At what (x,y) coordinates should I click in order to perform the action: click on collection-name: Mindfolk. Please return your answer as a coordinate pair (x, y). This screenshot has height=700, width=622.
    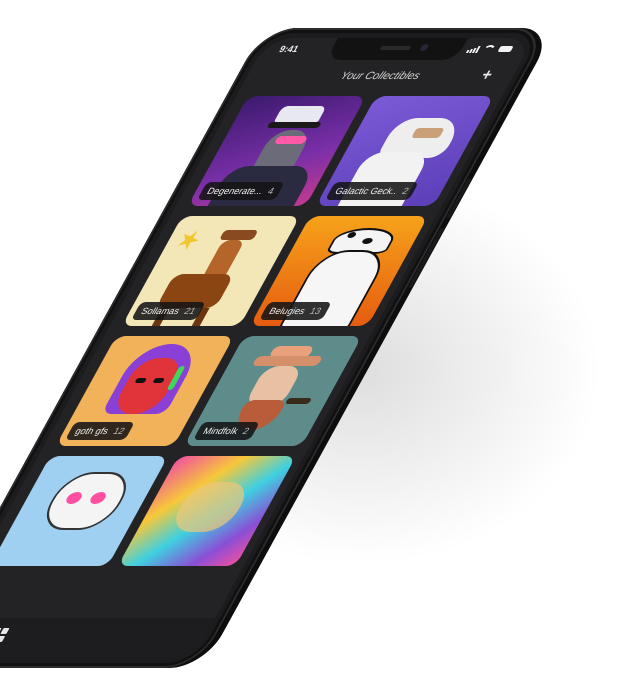
    Looking at the image, I should click on (221, 431).